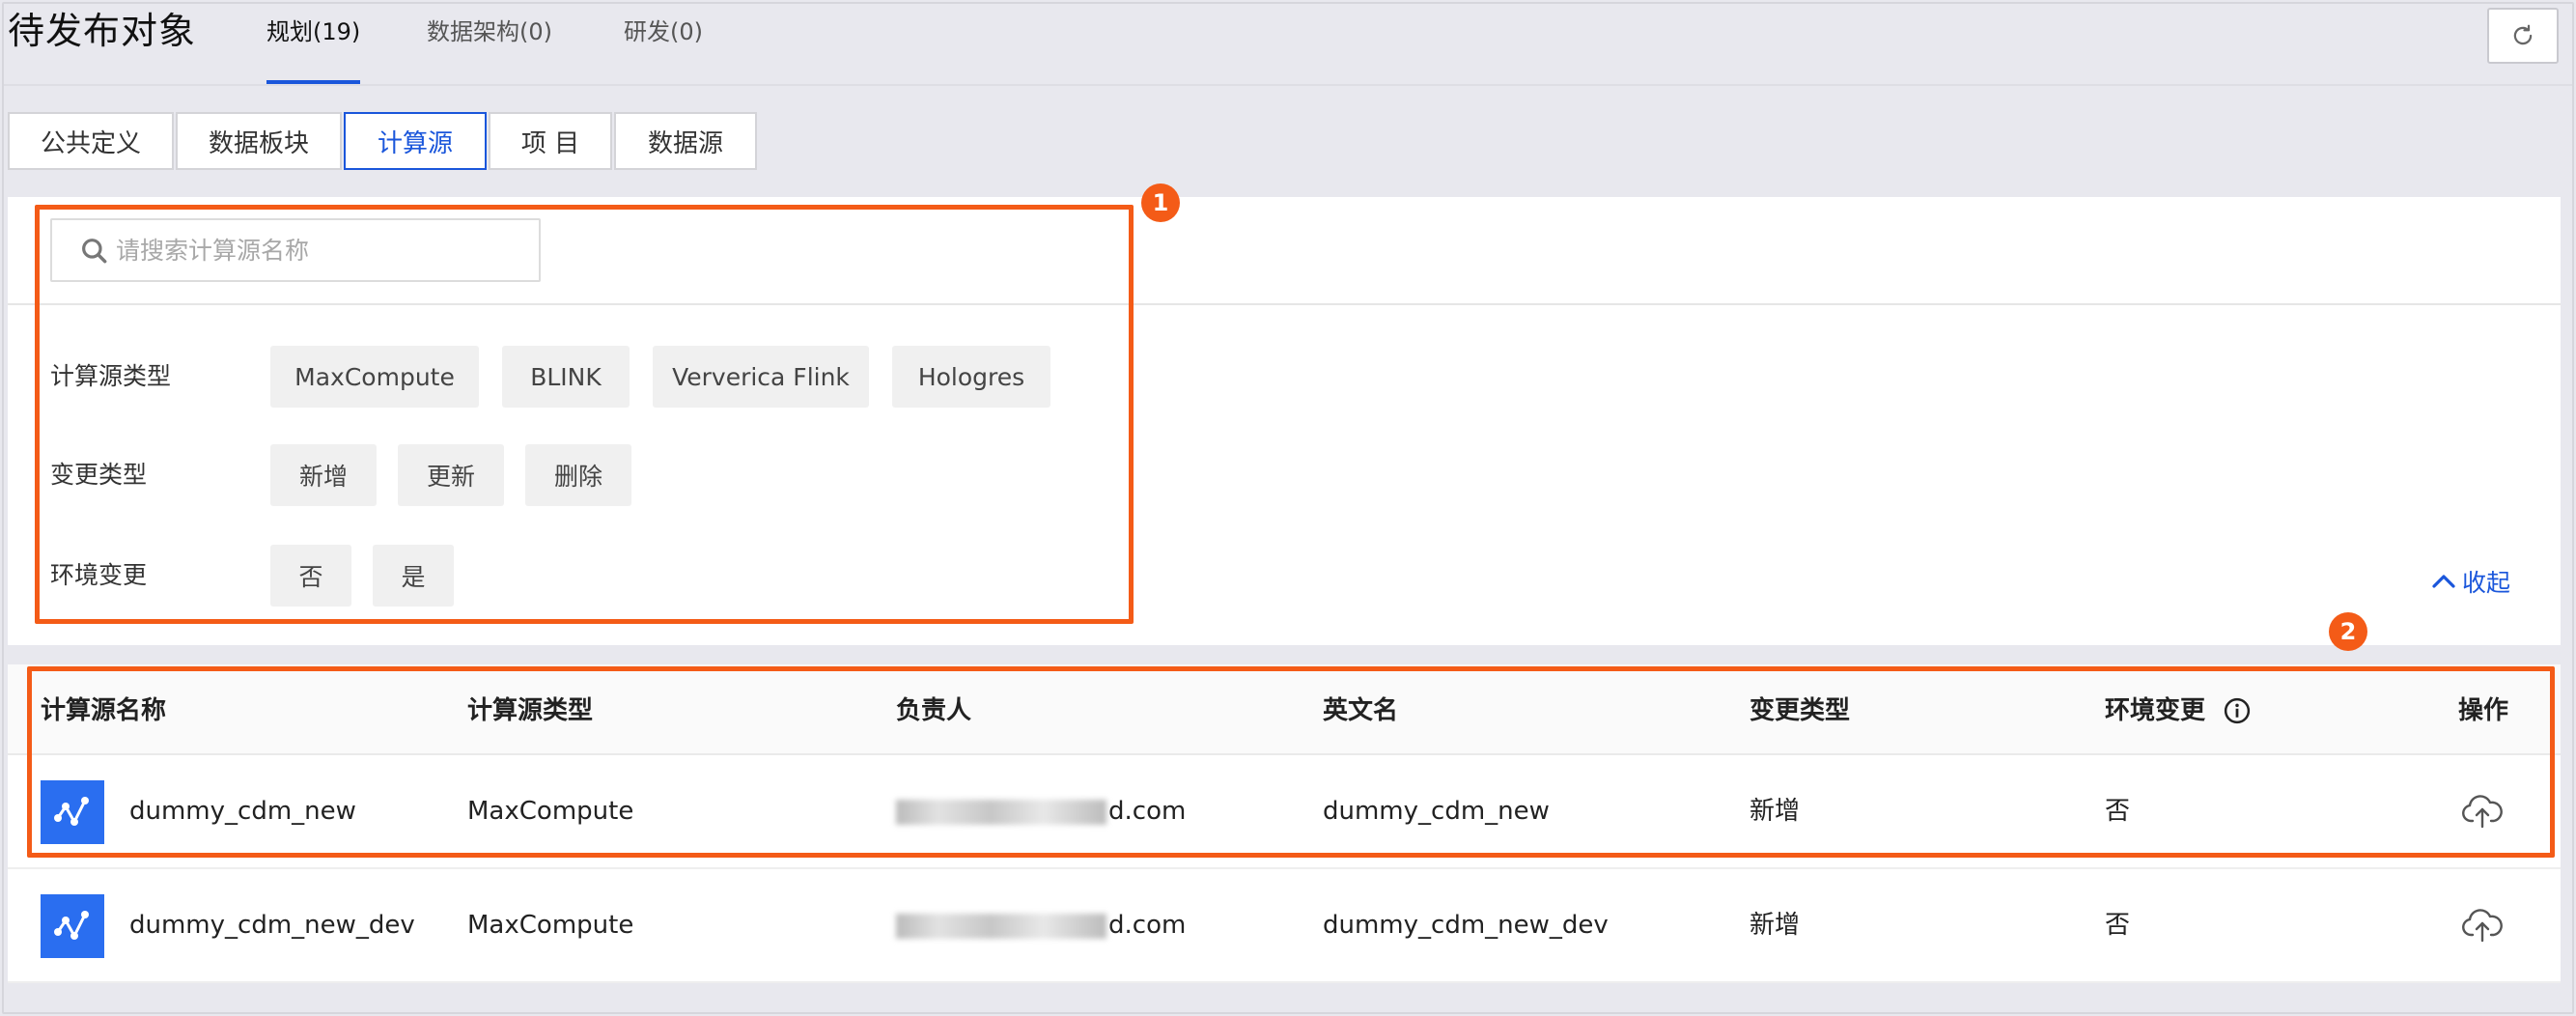  I want to click on chevron-up-icon, so click(2444, 581).